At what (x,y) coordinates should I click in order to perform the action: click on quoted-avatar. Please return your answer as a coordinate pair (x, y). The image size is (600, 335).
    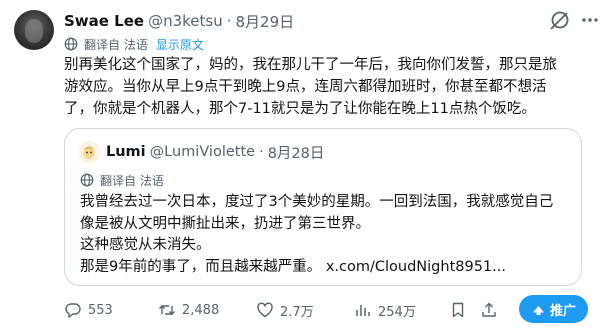
    Looking at the image, I should click on (89, 152).